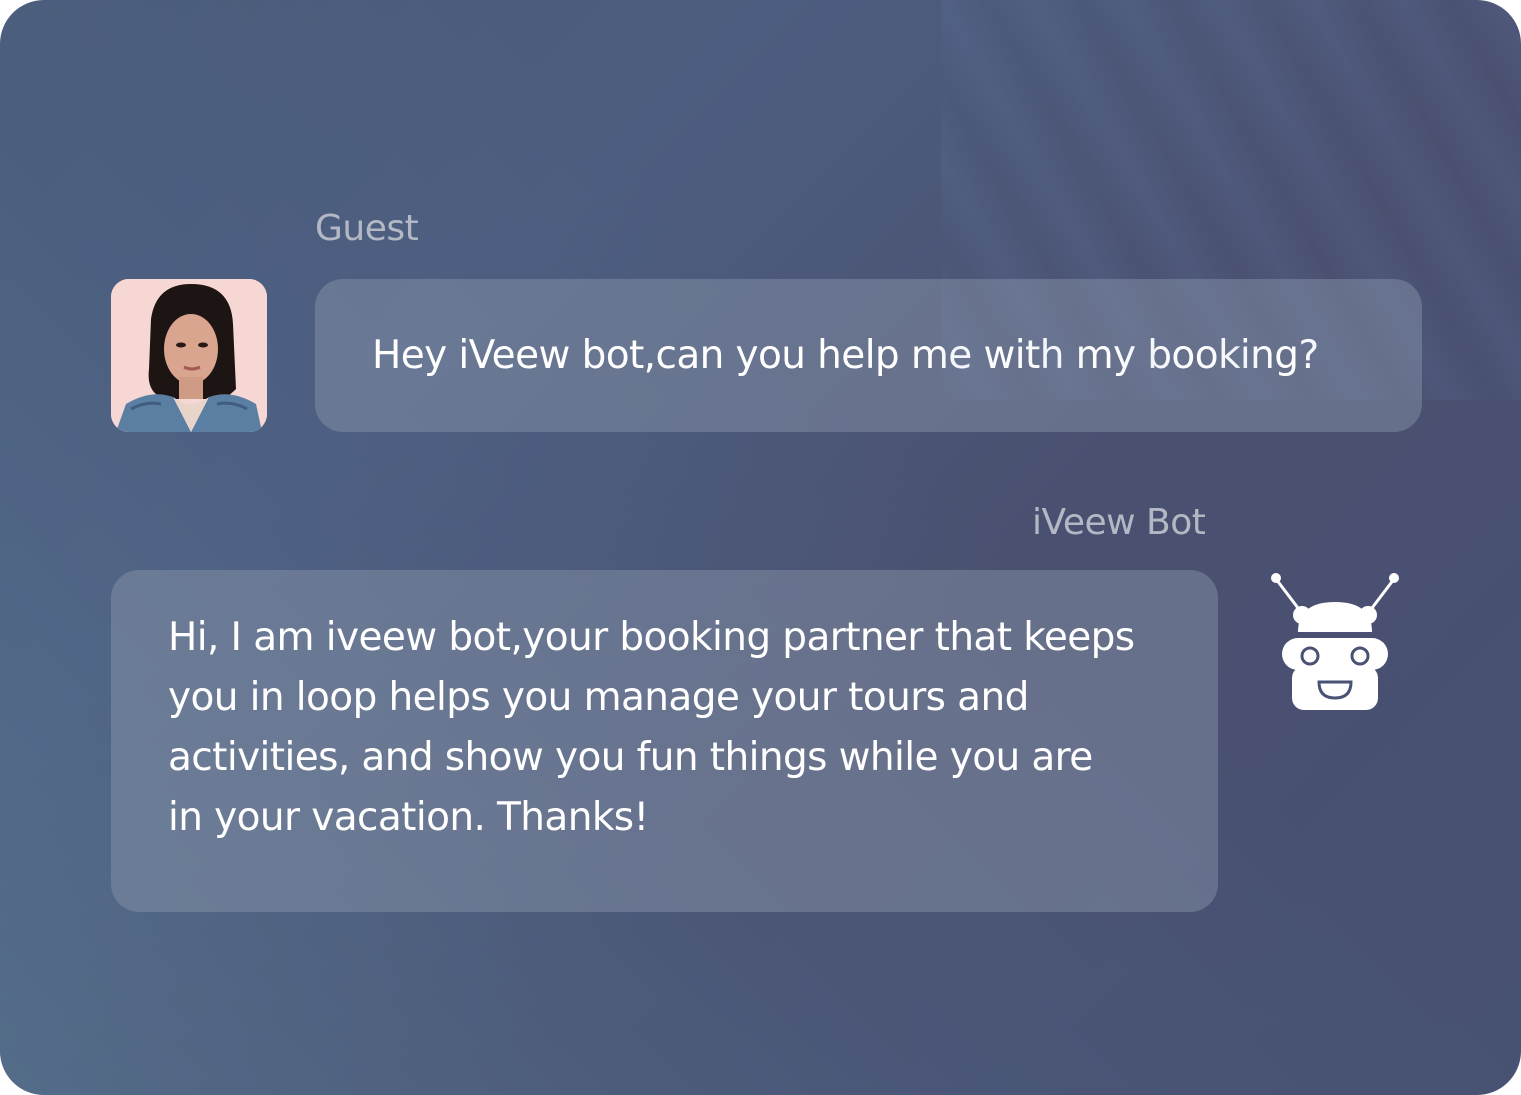 The width and height of the screenshot is (1521, 1095). Describe the element at coordinates (408, 817) in the screenshot. I see `bot-message-line: in your vacation. Thanks!` at that location.